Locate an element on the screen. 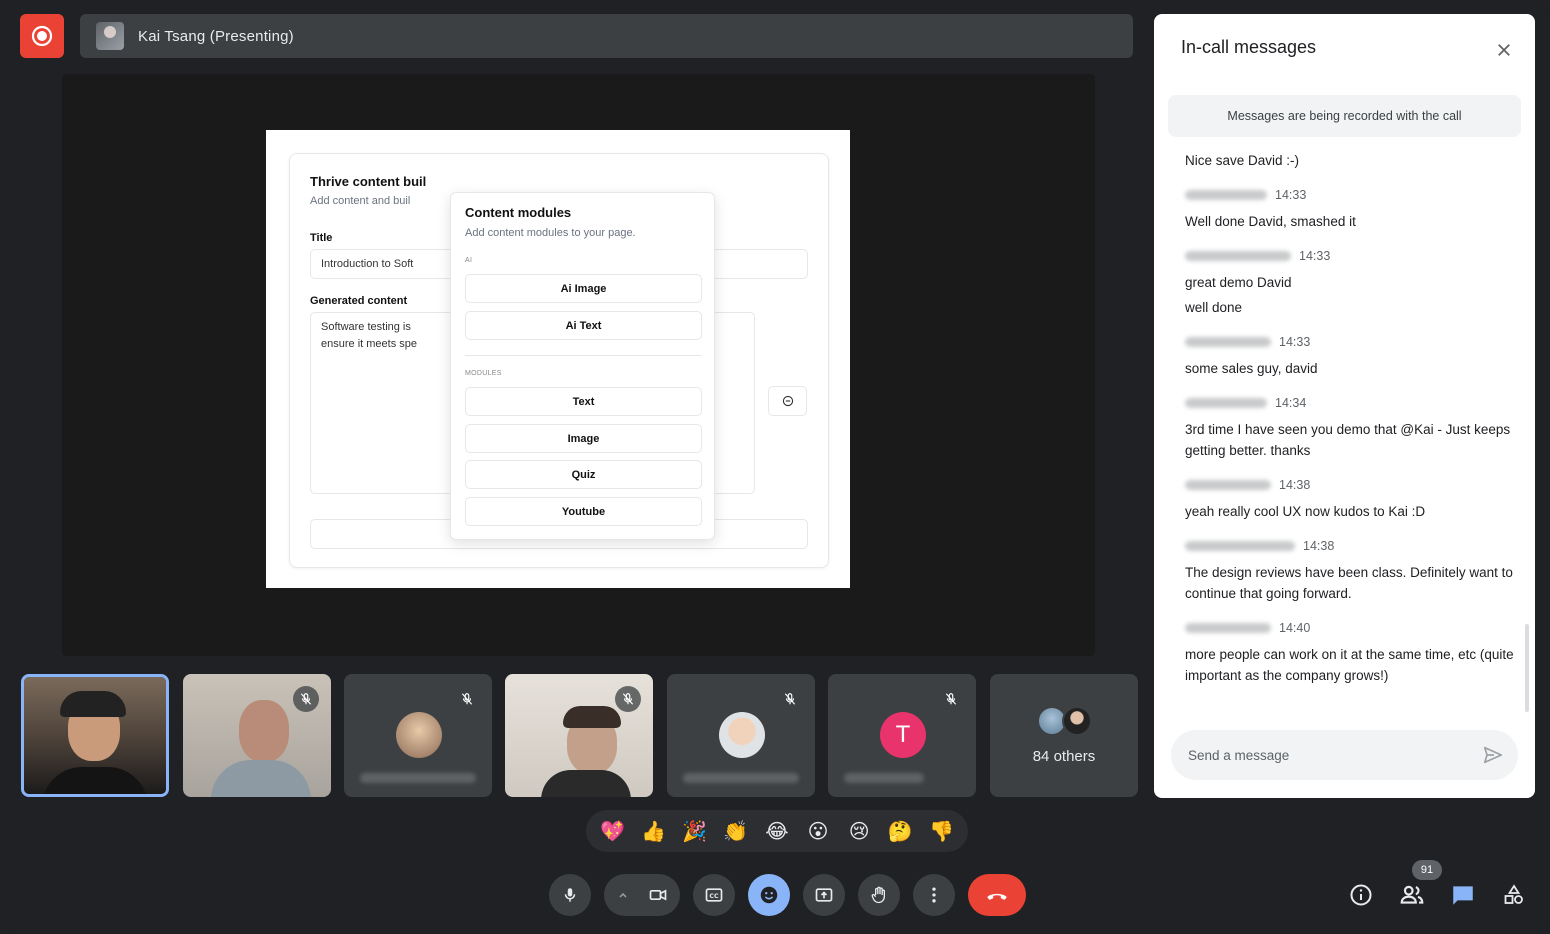 The height and width of the screenshot is (934, 1550). popover-subtitle: Add content modules to your page. is located at coordinates (550, 233).